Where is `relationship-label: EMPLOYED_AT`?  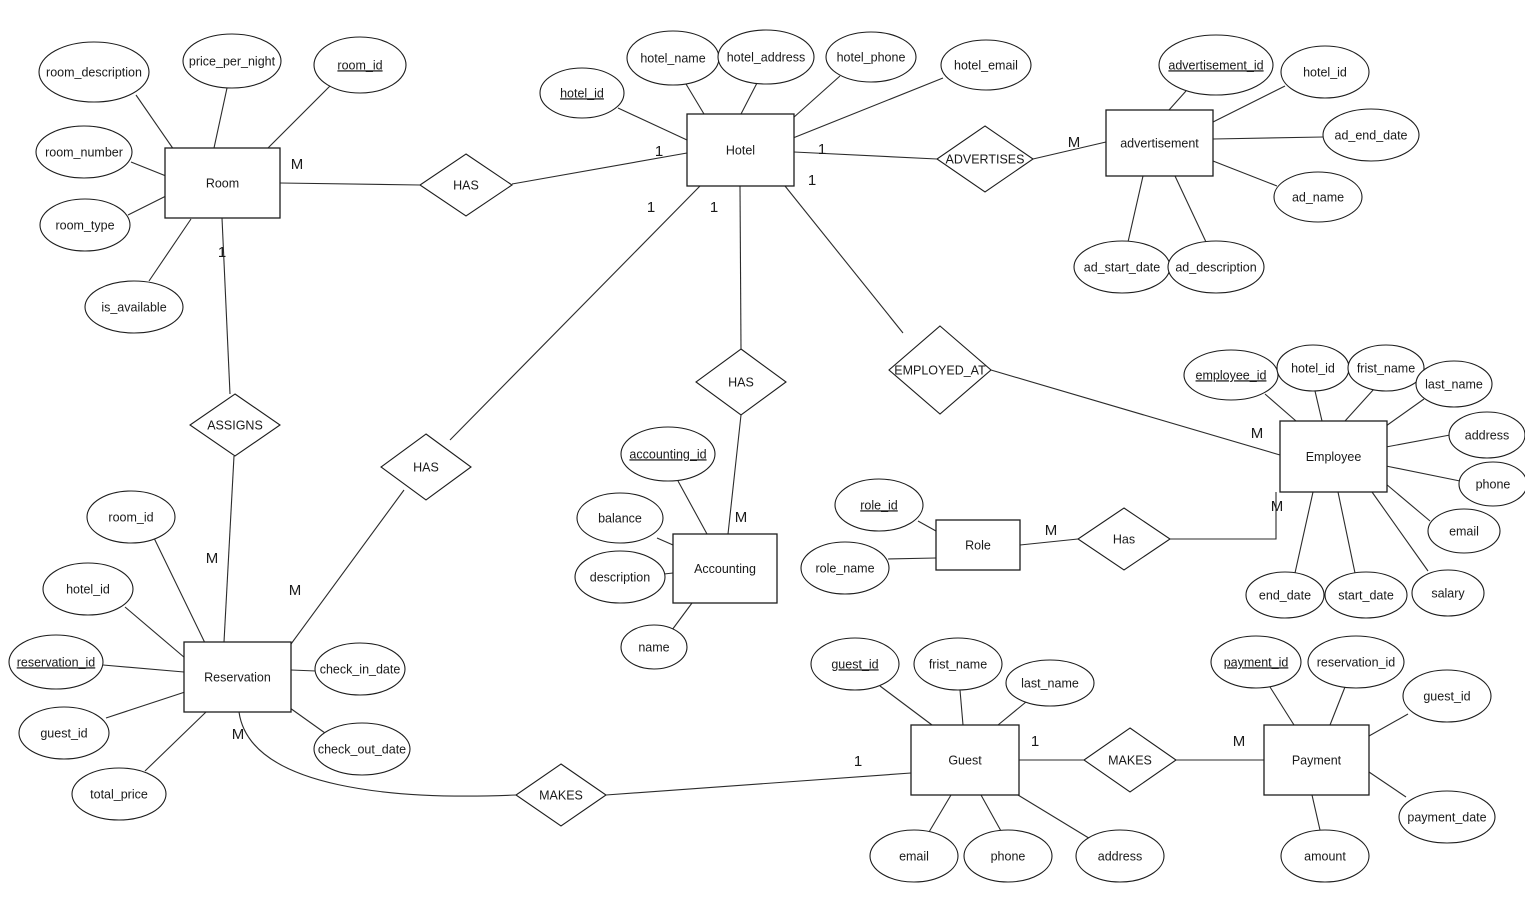
relationship-label: EMPLOYED_AT is located at coordinates (940, 370).